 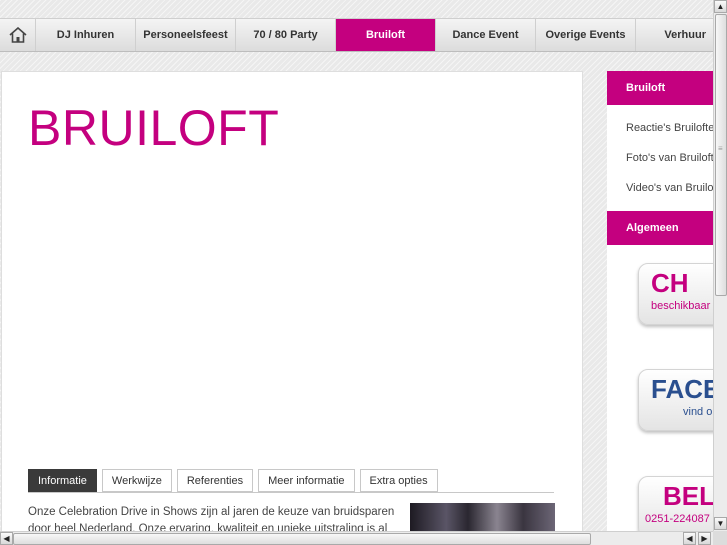 What do you see at coordinates (660, 228) in the screenshot?
I see `sidebar-header-algemeen: Algemeen` at bounding box center [660, 228].